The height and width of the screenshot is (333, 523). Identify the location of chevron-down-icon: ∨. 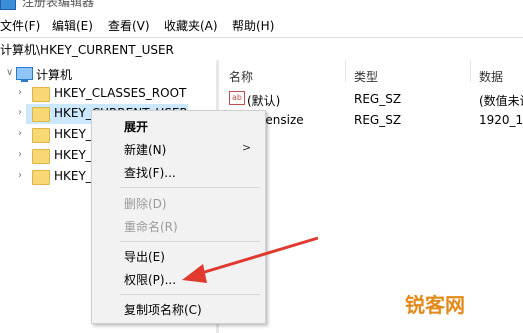
(11, 73).